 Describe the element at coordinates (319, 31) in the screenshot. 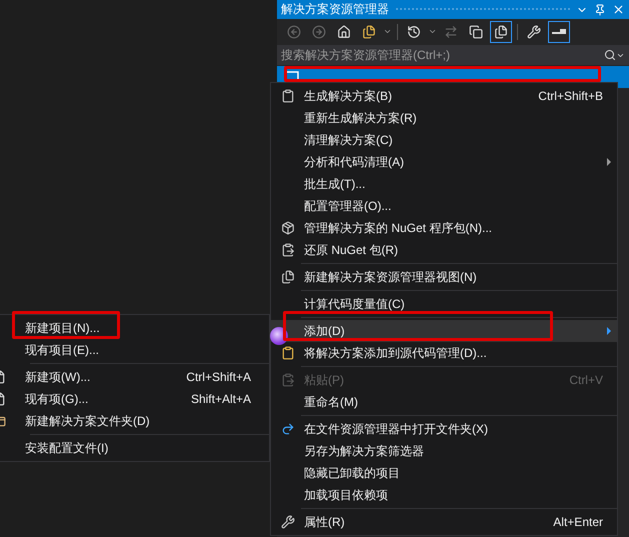

I see `forward-icon` at that location.